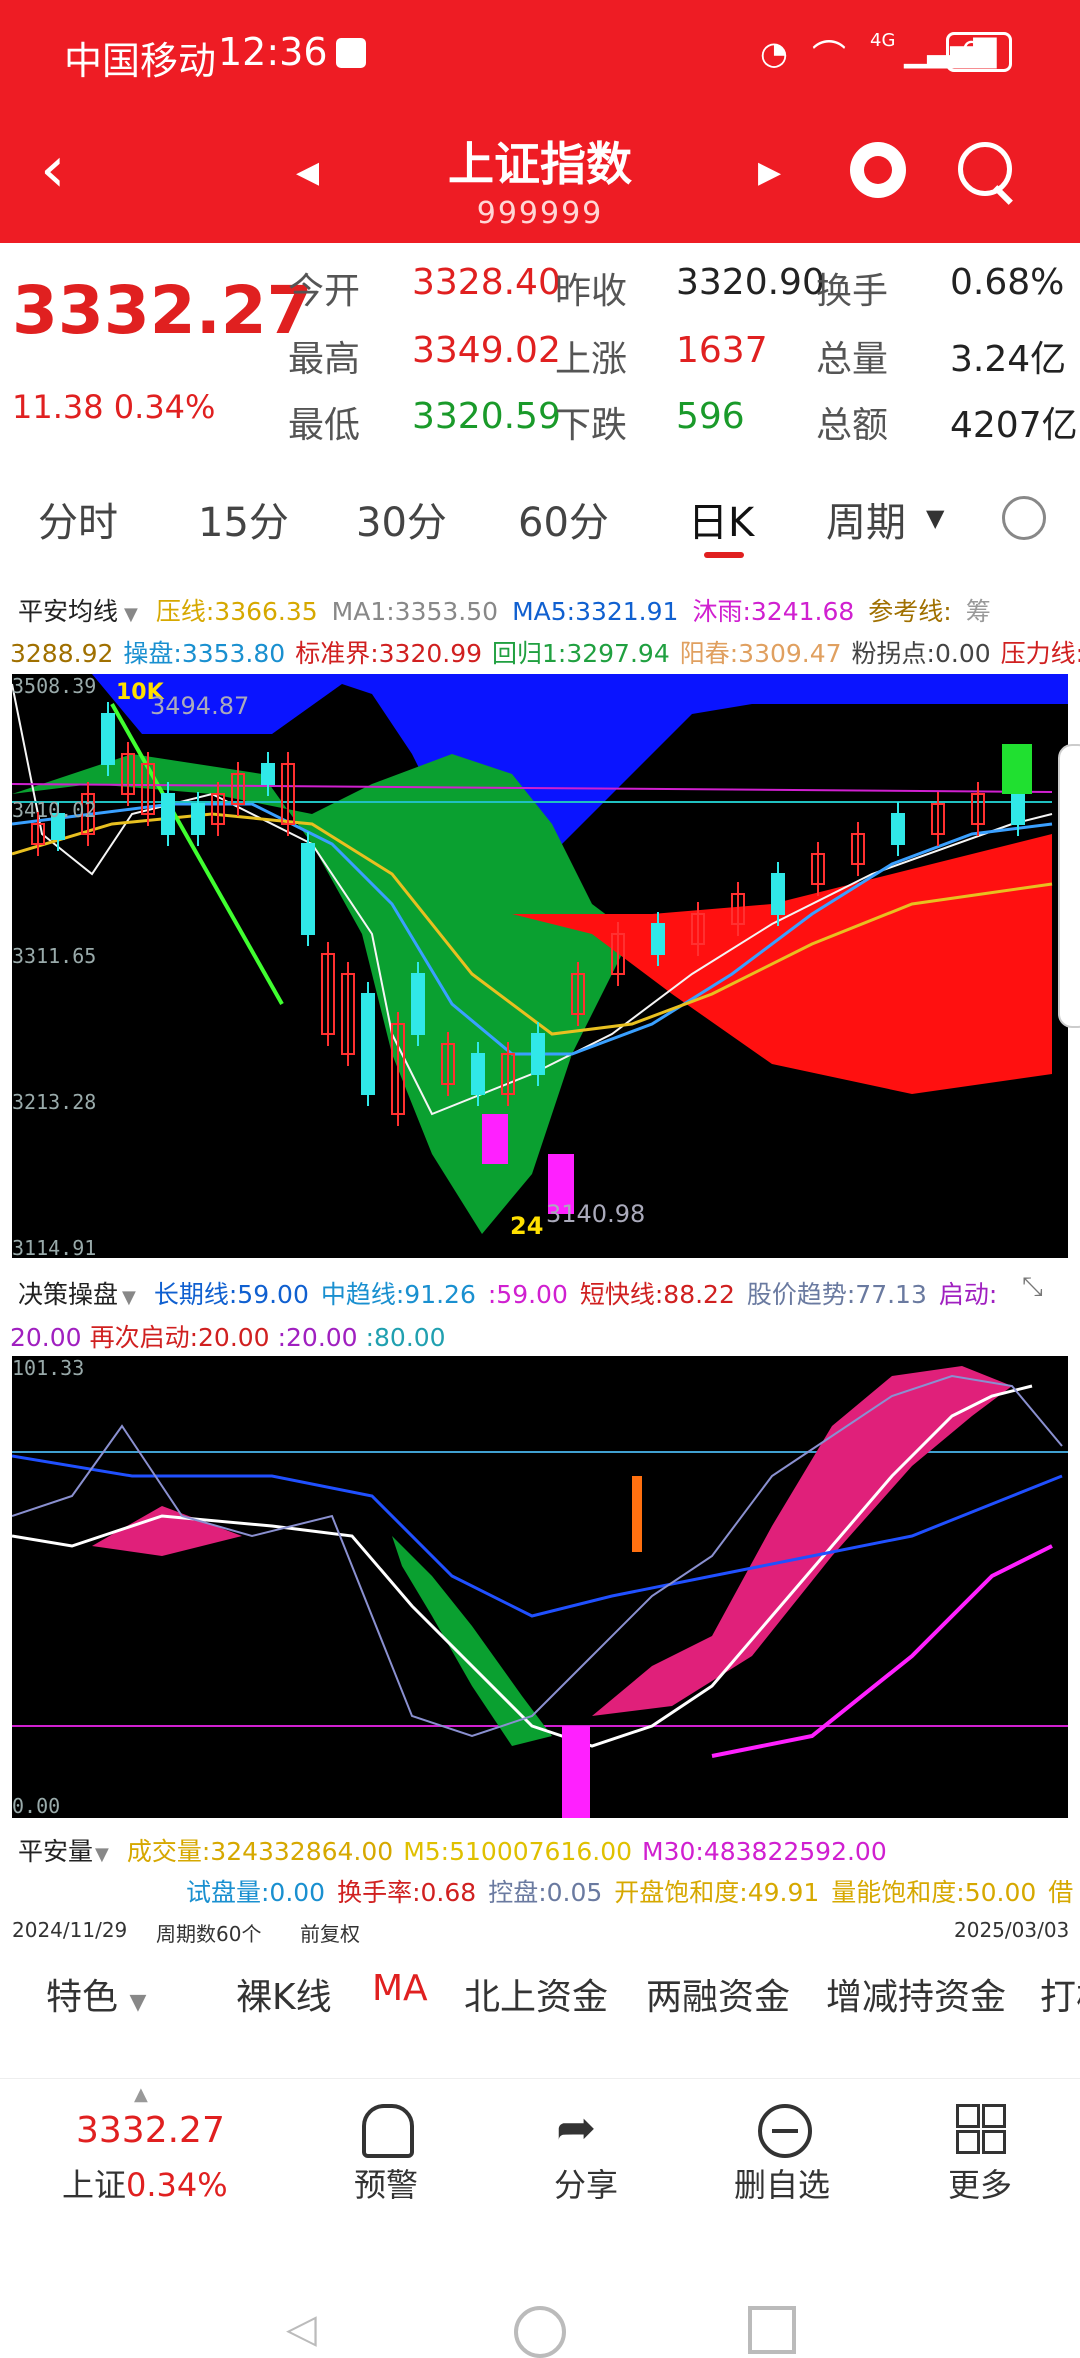  I want to click on decision-indicator-row2: 20.00 再次启动:20.00:20.00:80.00, so click(232, 1336).